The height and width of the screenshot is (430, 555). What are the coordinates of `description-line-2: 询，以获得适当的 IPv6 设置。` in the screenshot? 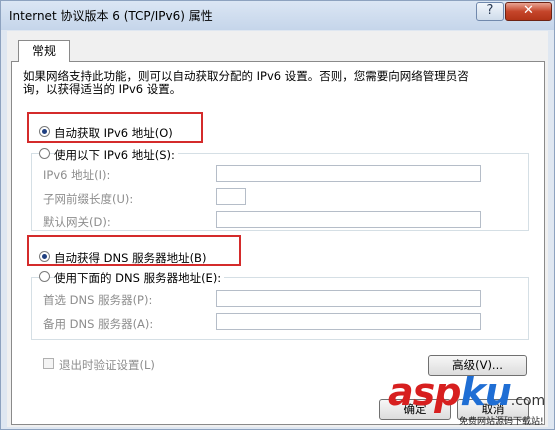 It's located at (102, 89).